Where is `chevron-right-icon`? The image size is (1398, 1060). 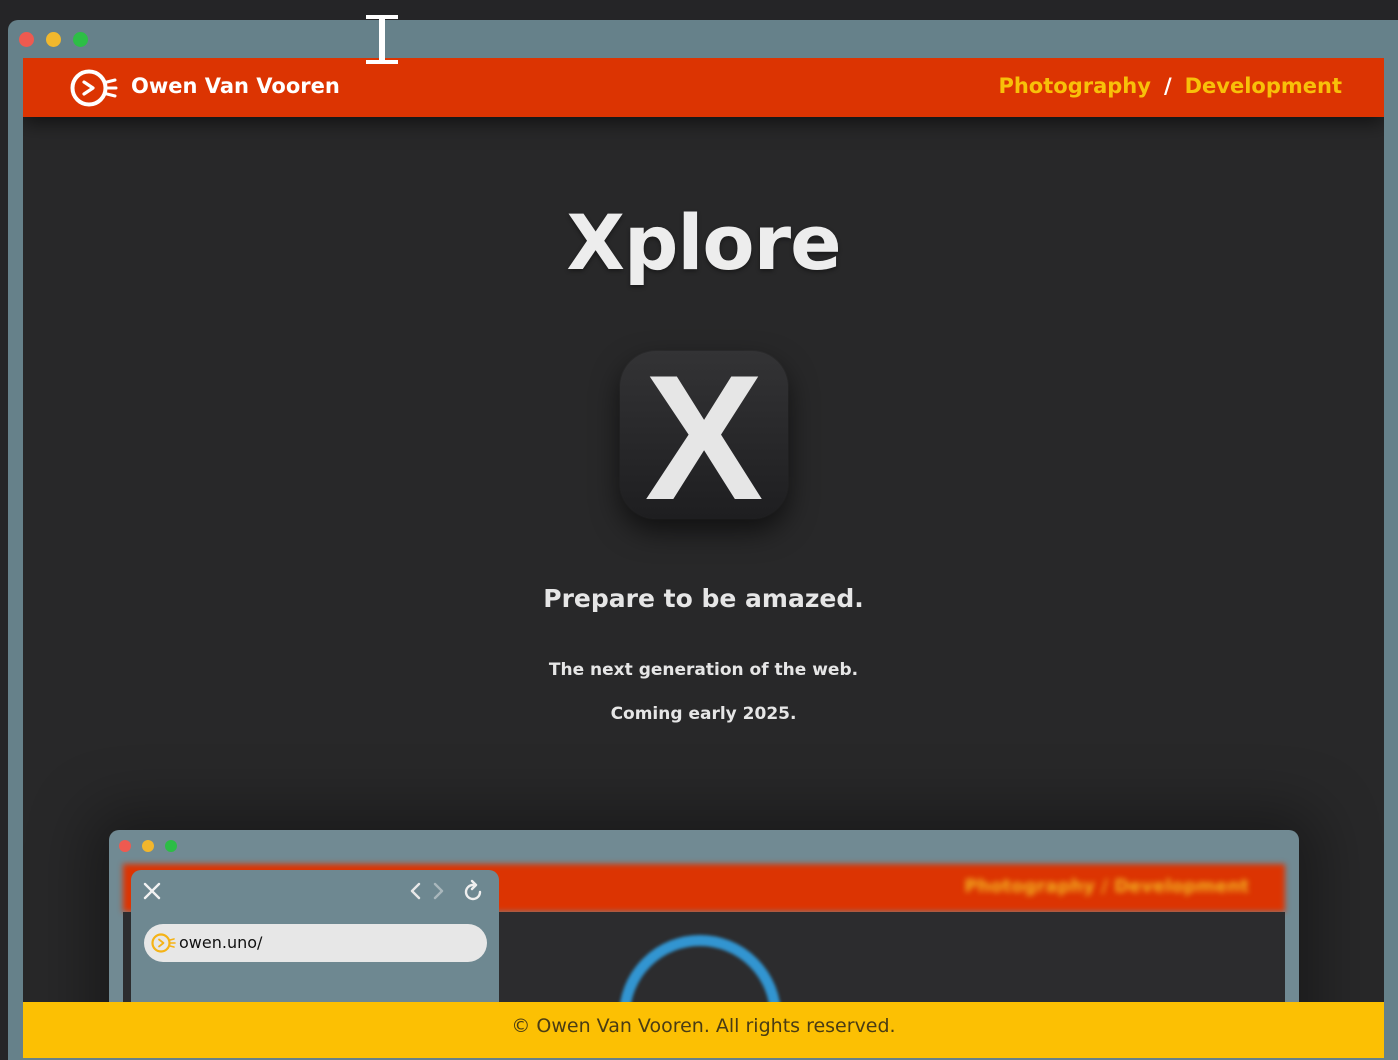 chevron-right-icon is located at coordinates (438, 891).